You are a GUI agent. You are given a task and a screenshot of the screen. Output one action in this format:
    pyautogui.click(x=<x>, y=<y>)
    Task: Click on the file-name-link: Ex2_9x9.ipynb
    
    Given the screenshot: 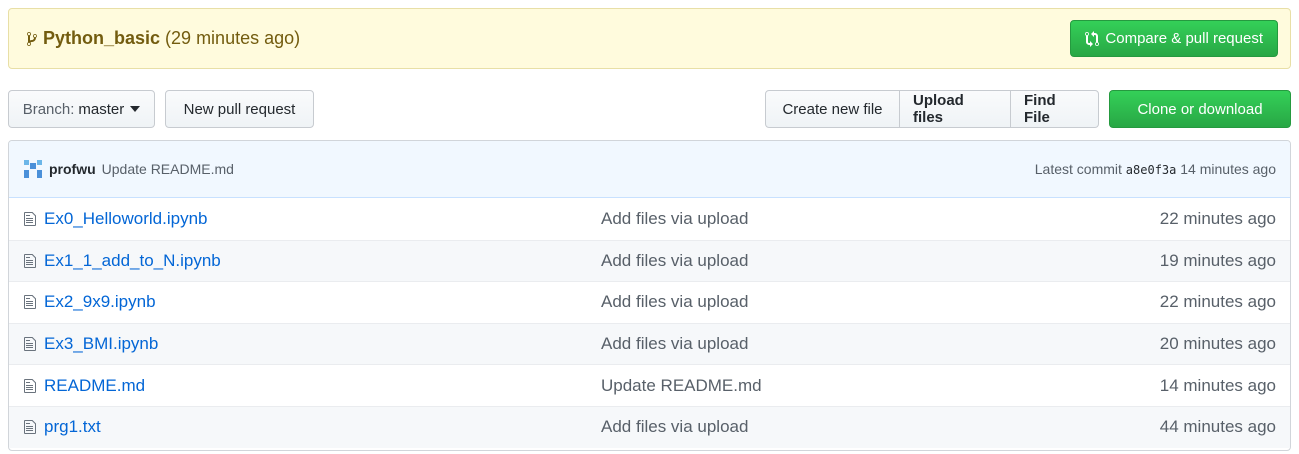 What is the action you would take?
    pyautogui.click(x=322, y=302)
    